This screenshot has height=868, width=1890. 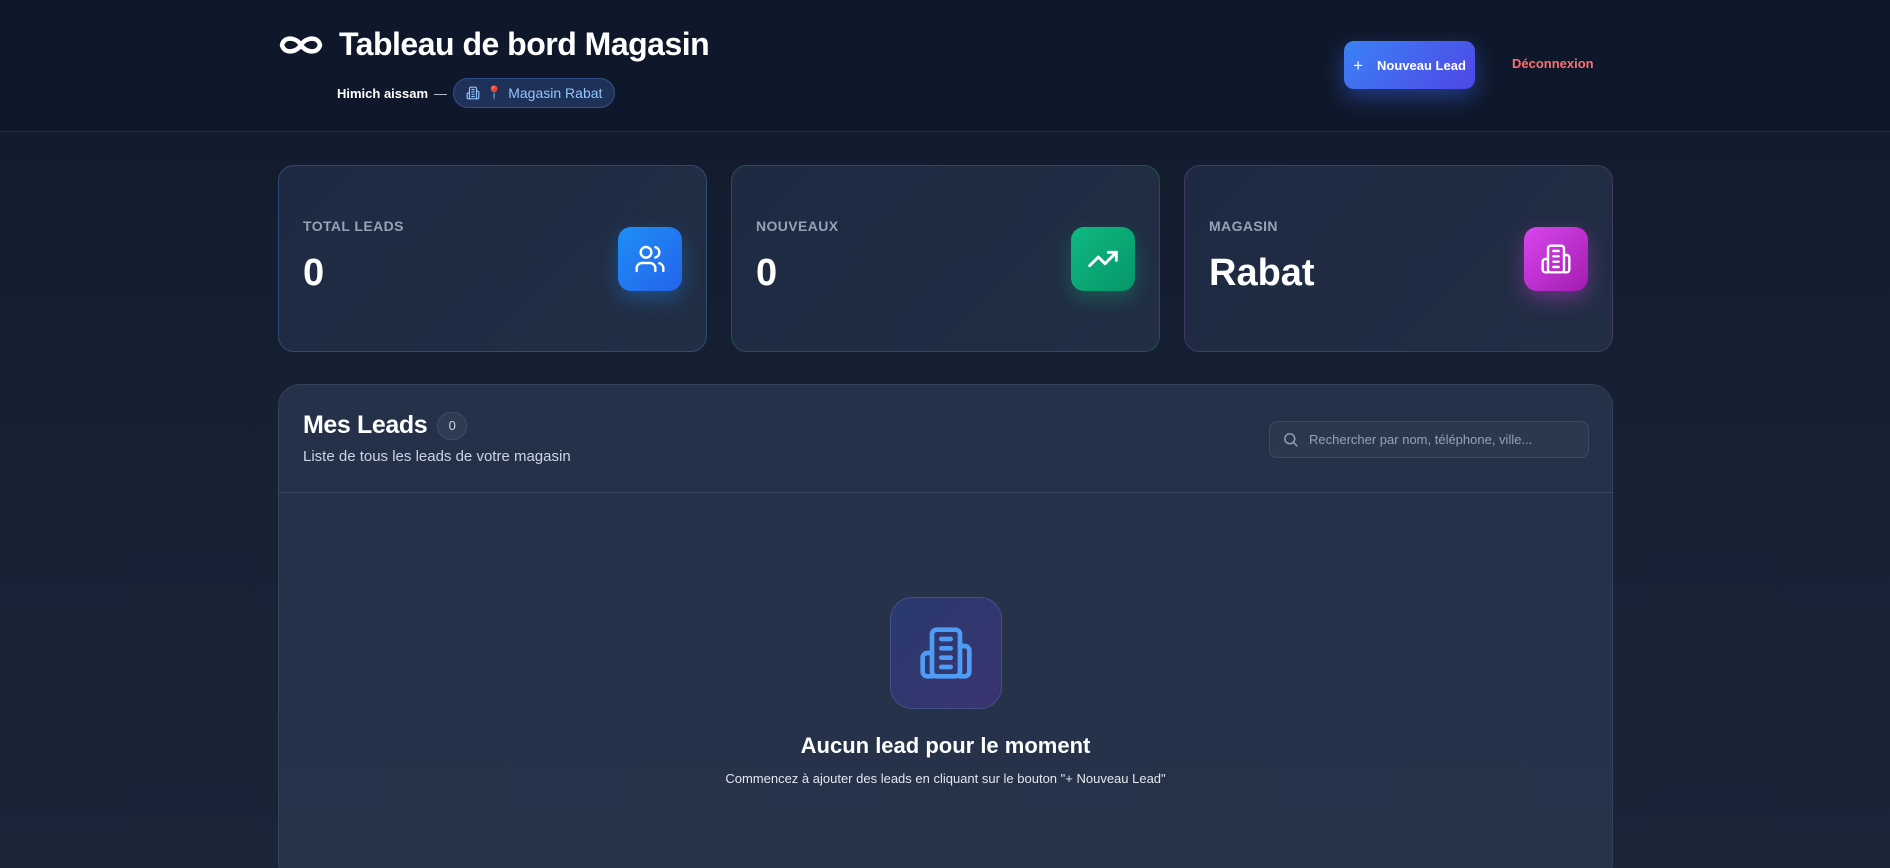 I want to click on stat-label: NOUVEAUX, so click(x=797, y=226).